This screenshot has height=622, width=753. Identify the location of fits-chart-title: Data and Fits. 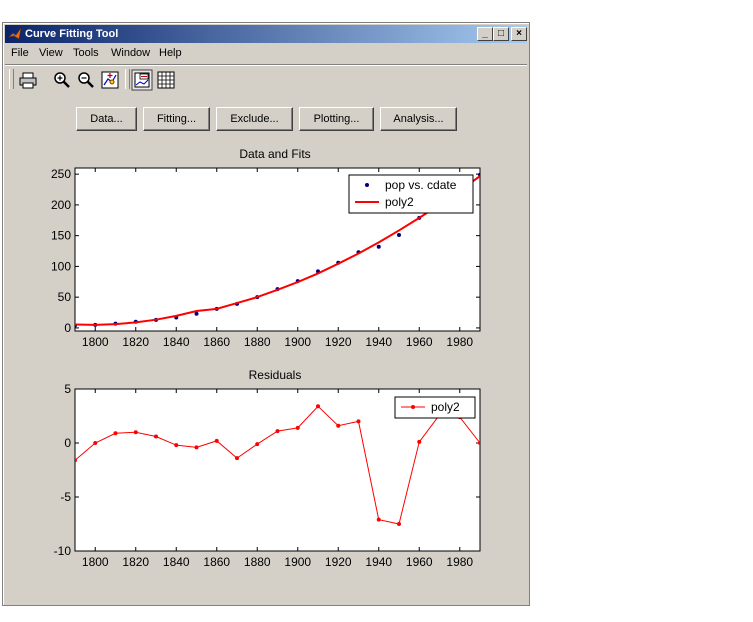
(275, 154).